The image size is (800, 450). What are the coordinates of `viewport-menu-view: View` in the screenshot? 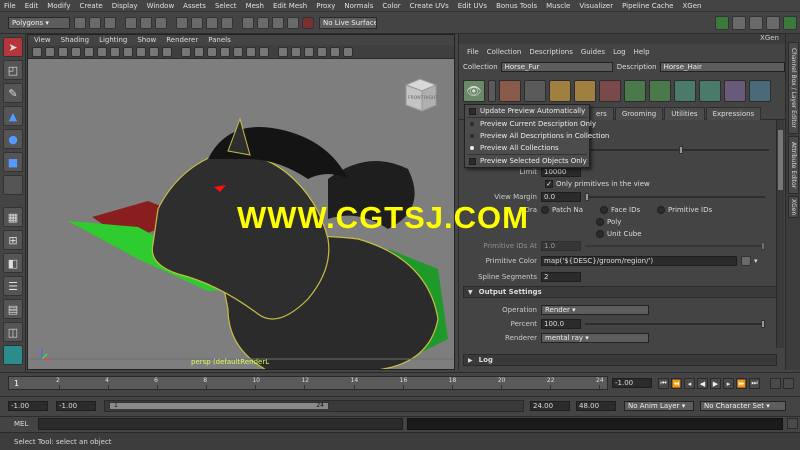 It's located at (42, 40).